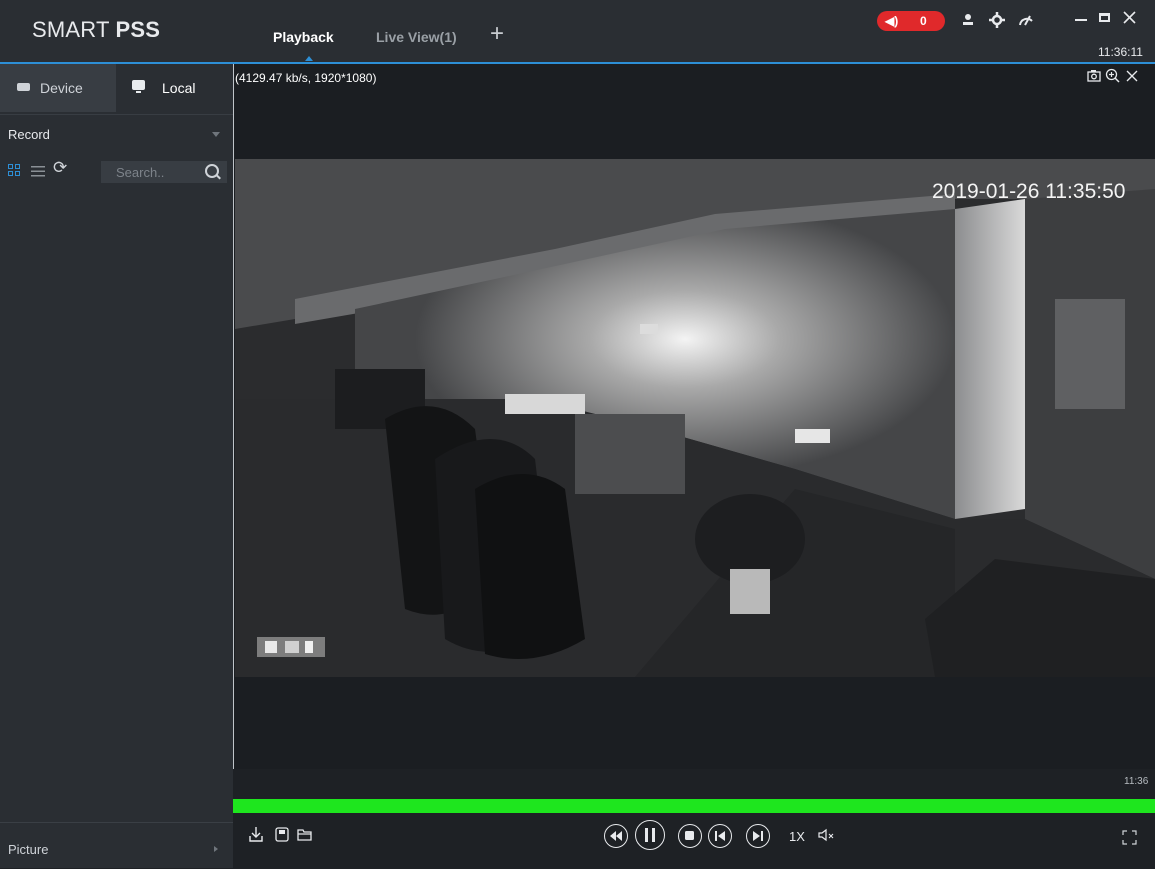  I want to click on prev-frame-icon, so click(720, 836).